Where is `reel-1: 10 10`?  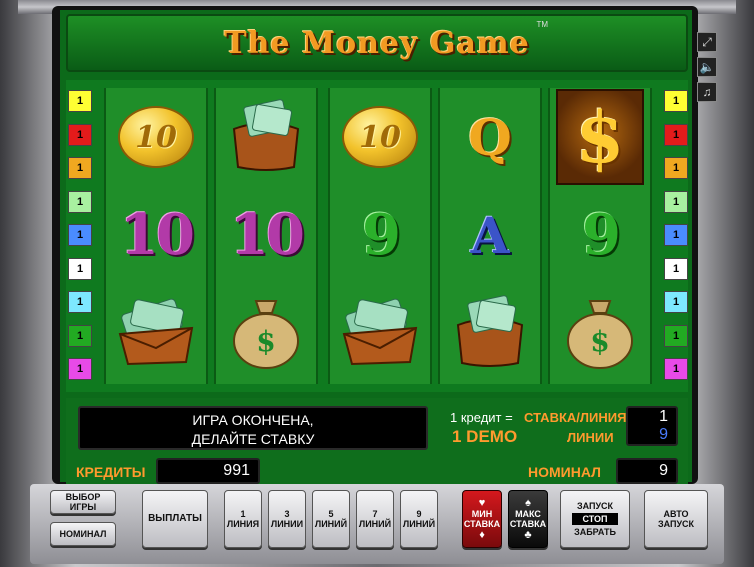 reel-1: 10 10 is located at coordinates (156, 236).